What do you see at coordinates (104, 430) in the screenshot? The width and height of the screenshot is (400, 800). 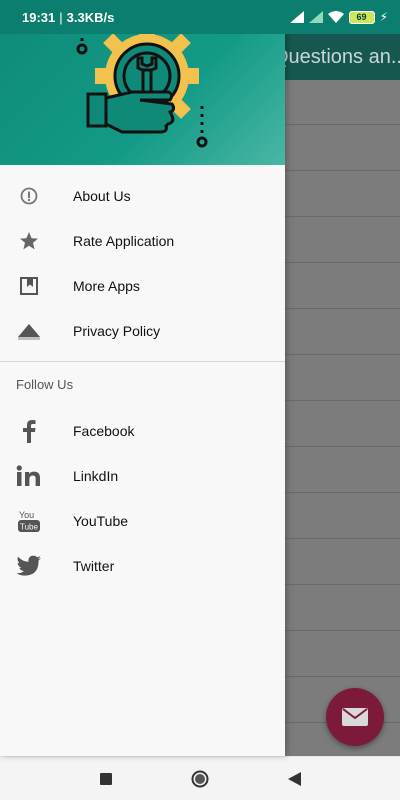 I see `menu-item-label: Facebook` at bounding box center [104, 430].